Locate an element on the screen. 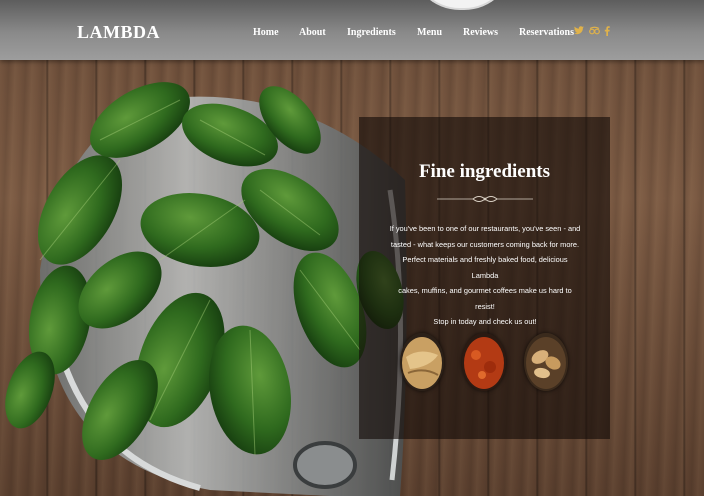  nav-ingredients: Ingredients is located at coordinates (371, 32).